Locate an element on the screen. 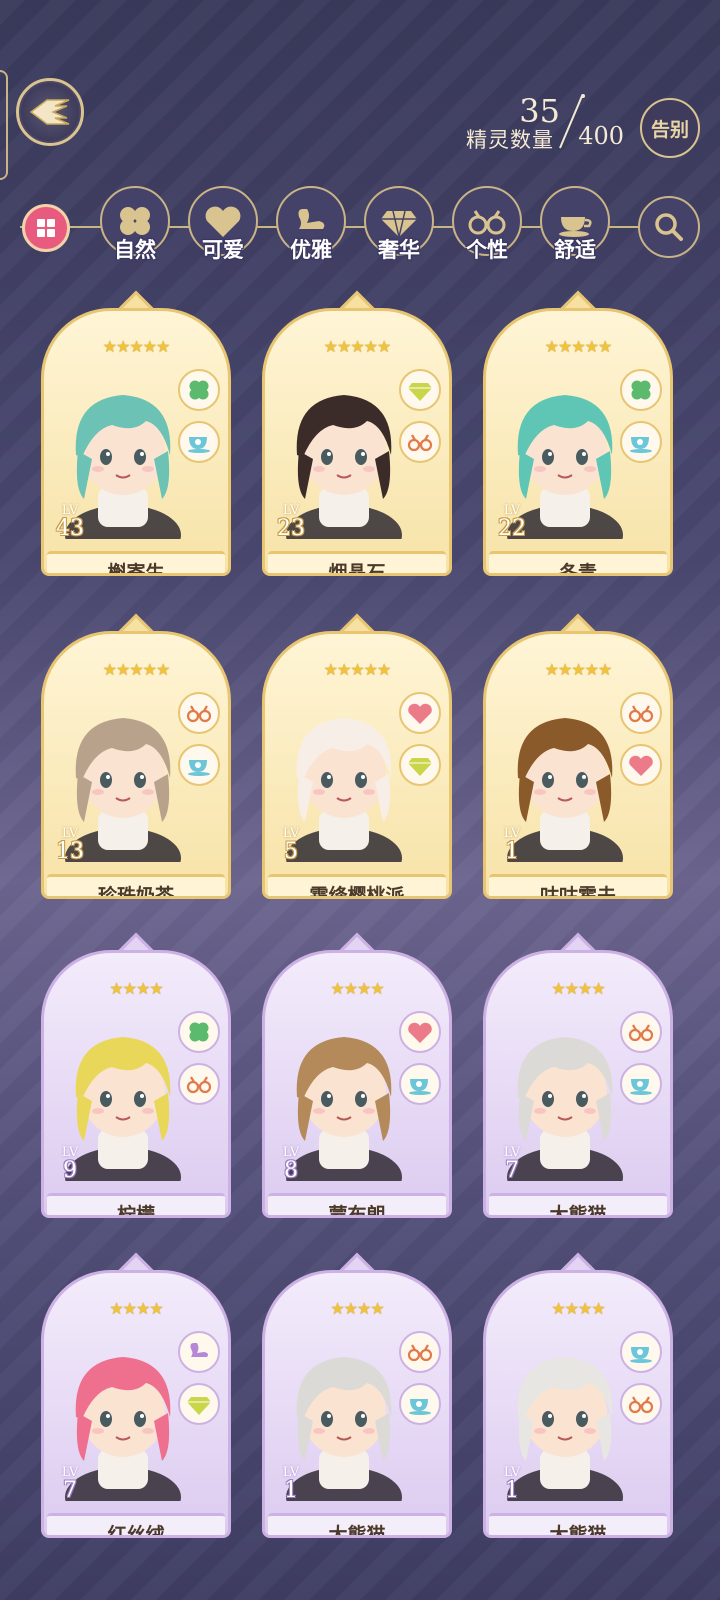  filter-personality-label: 个性 is located at coordinates (487, 250).